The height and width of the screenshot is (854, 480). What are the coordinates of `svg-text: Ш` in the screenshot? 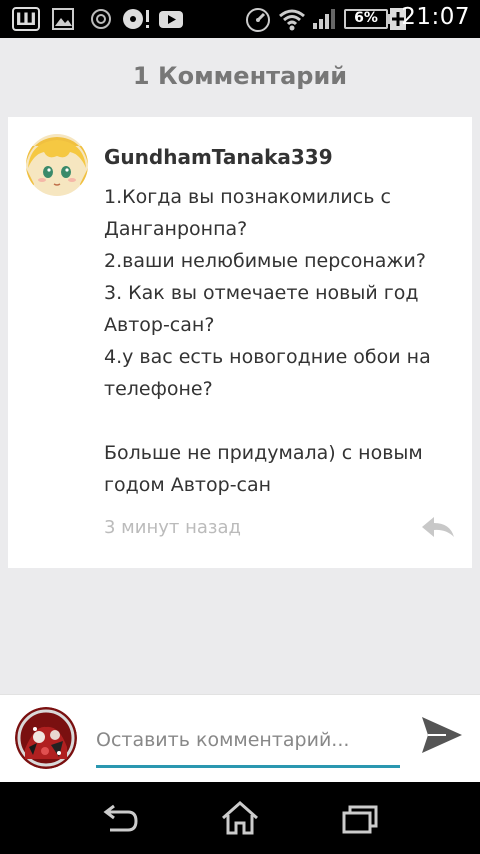 It's located at (25, 20).